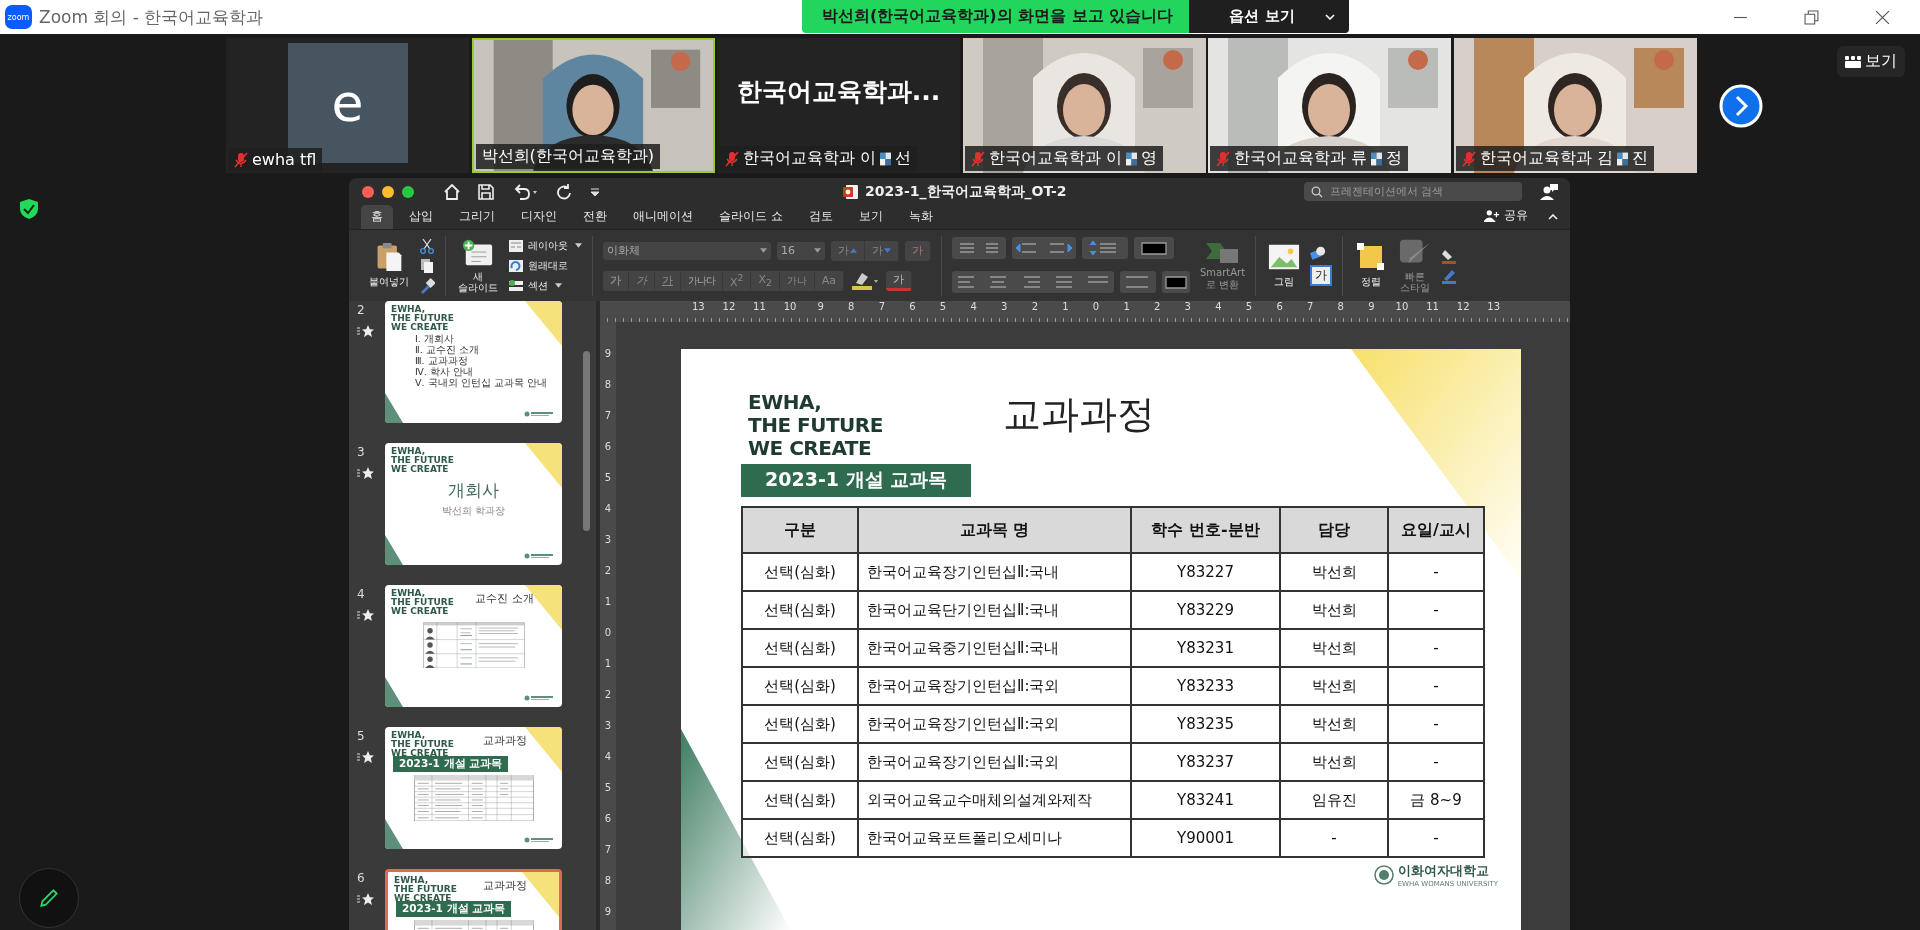 This screenshot has height=930, width=1920. Describe the element at coordinates (1871, 61) in the screenshot. I see `view-button: 보기` at that location.